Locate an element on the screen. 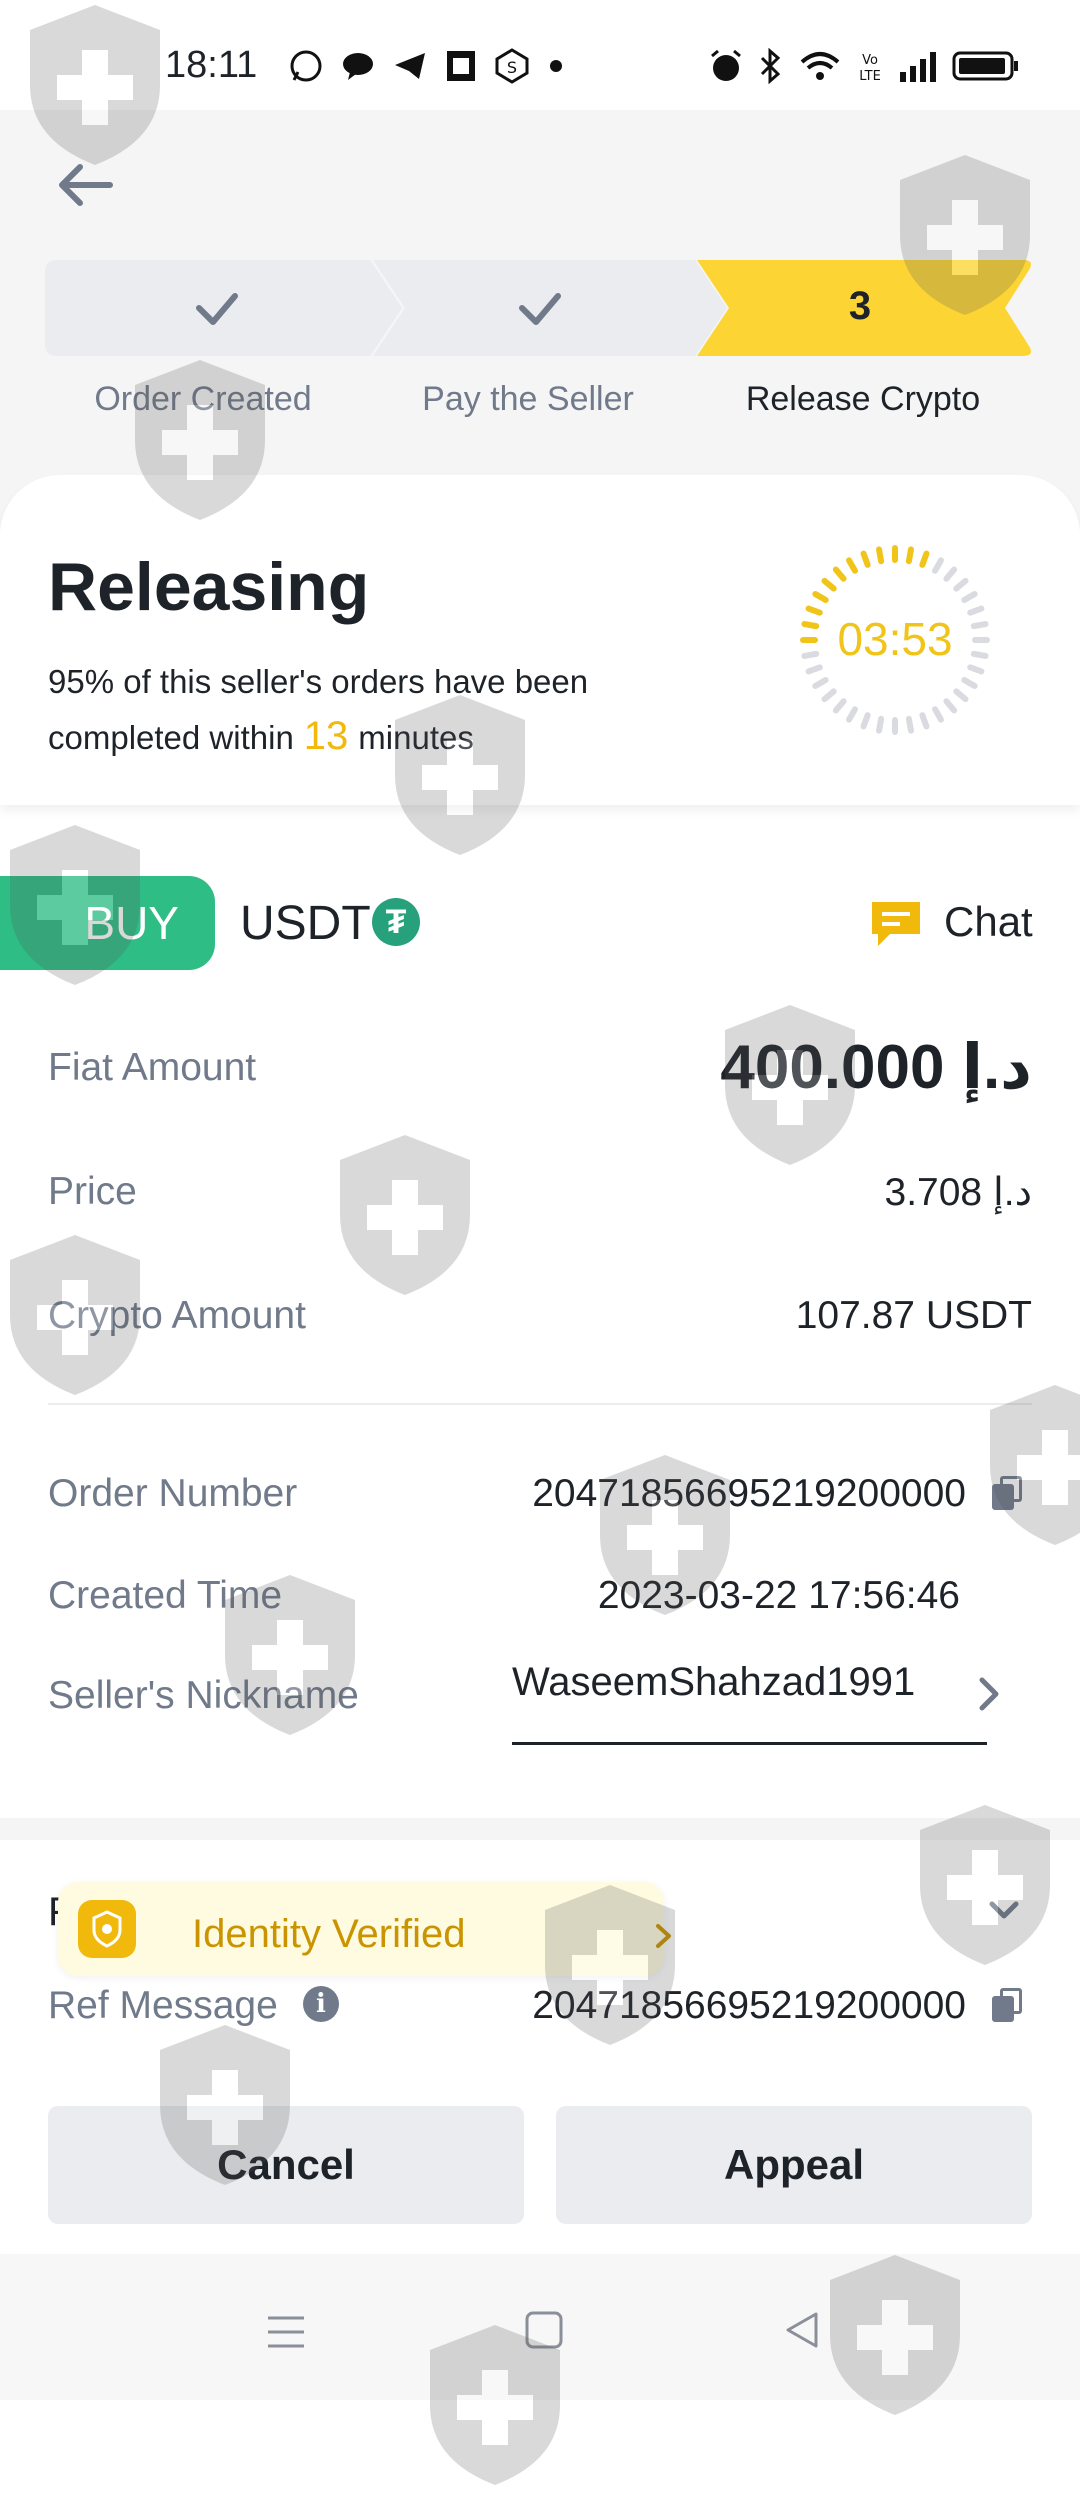  chat-bubble-icon is located at coordinates (358, 66).